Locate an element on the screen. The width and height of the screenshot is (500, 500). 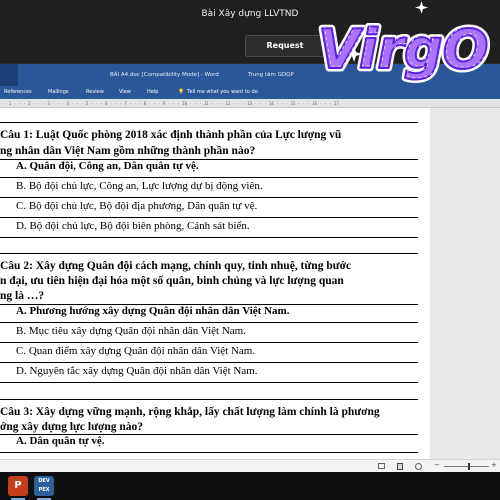
tell-me-search: 💡 Tell me what you want to do is located at coordinates (218, 92).